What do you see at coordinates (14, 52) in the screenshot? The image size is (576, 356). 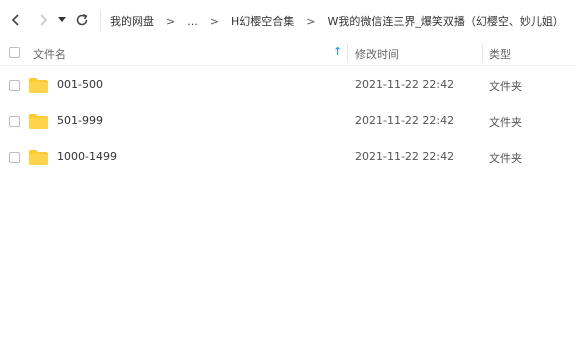 I see `select-all-checkbox` at bounding box center [14, 52].